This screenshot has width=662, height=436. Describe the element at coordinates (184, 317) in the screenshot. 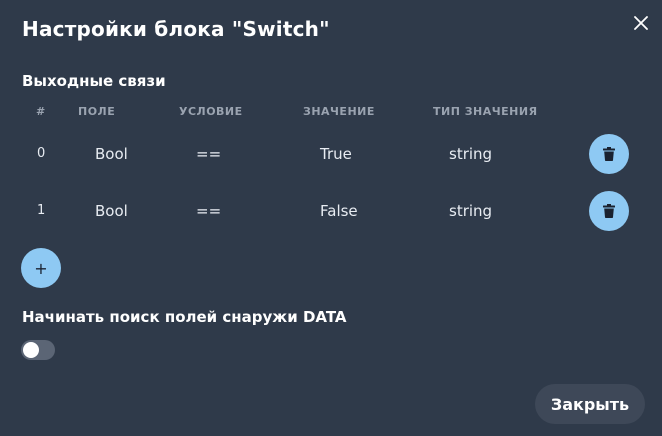

I see `search-outside-data-label: Начинать поиск полей снаружи DATA` at that location.